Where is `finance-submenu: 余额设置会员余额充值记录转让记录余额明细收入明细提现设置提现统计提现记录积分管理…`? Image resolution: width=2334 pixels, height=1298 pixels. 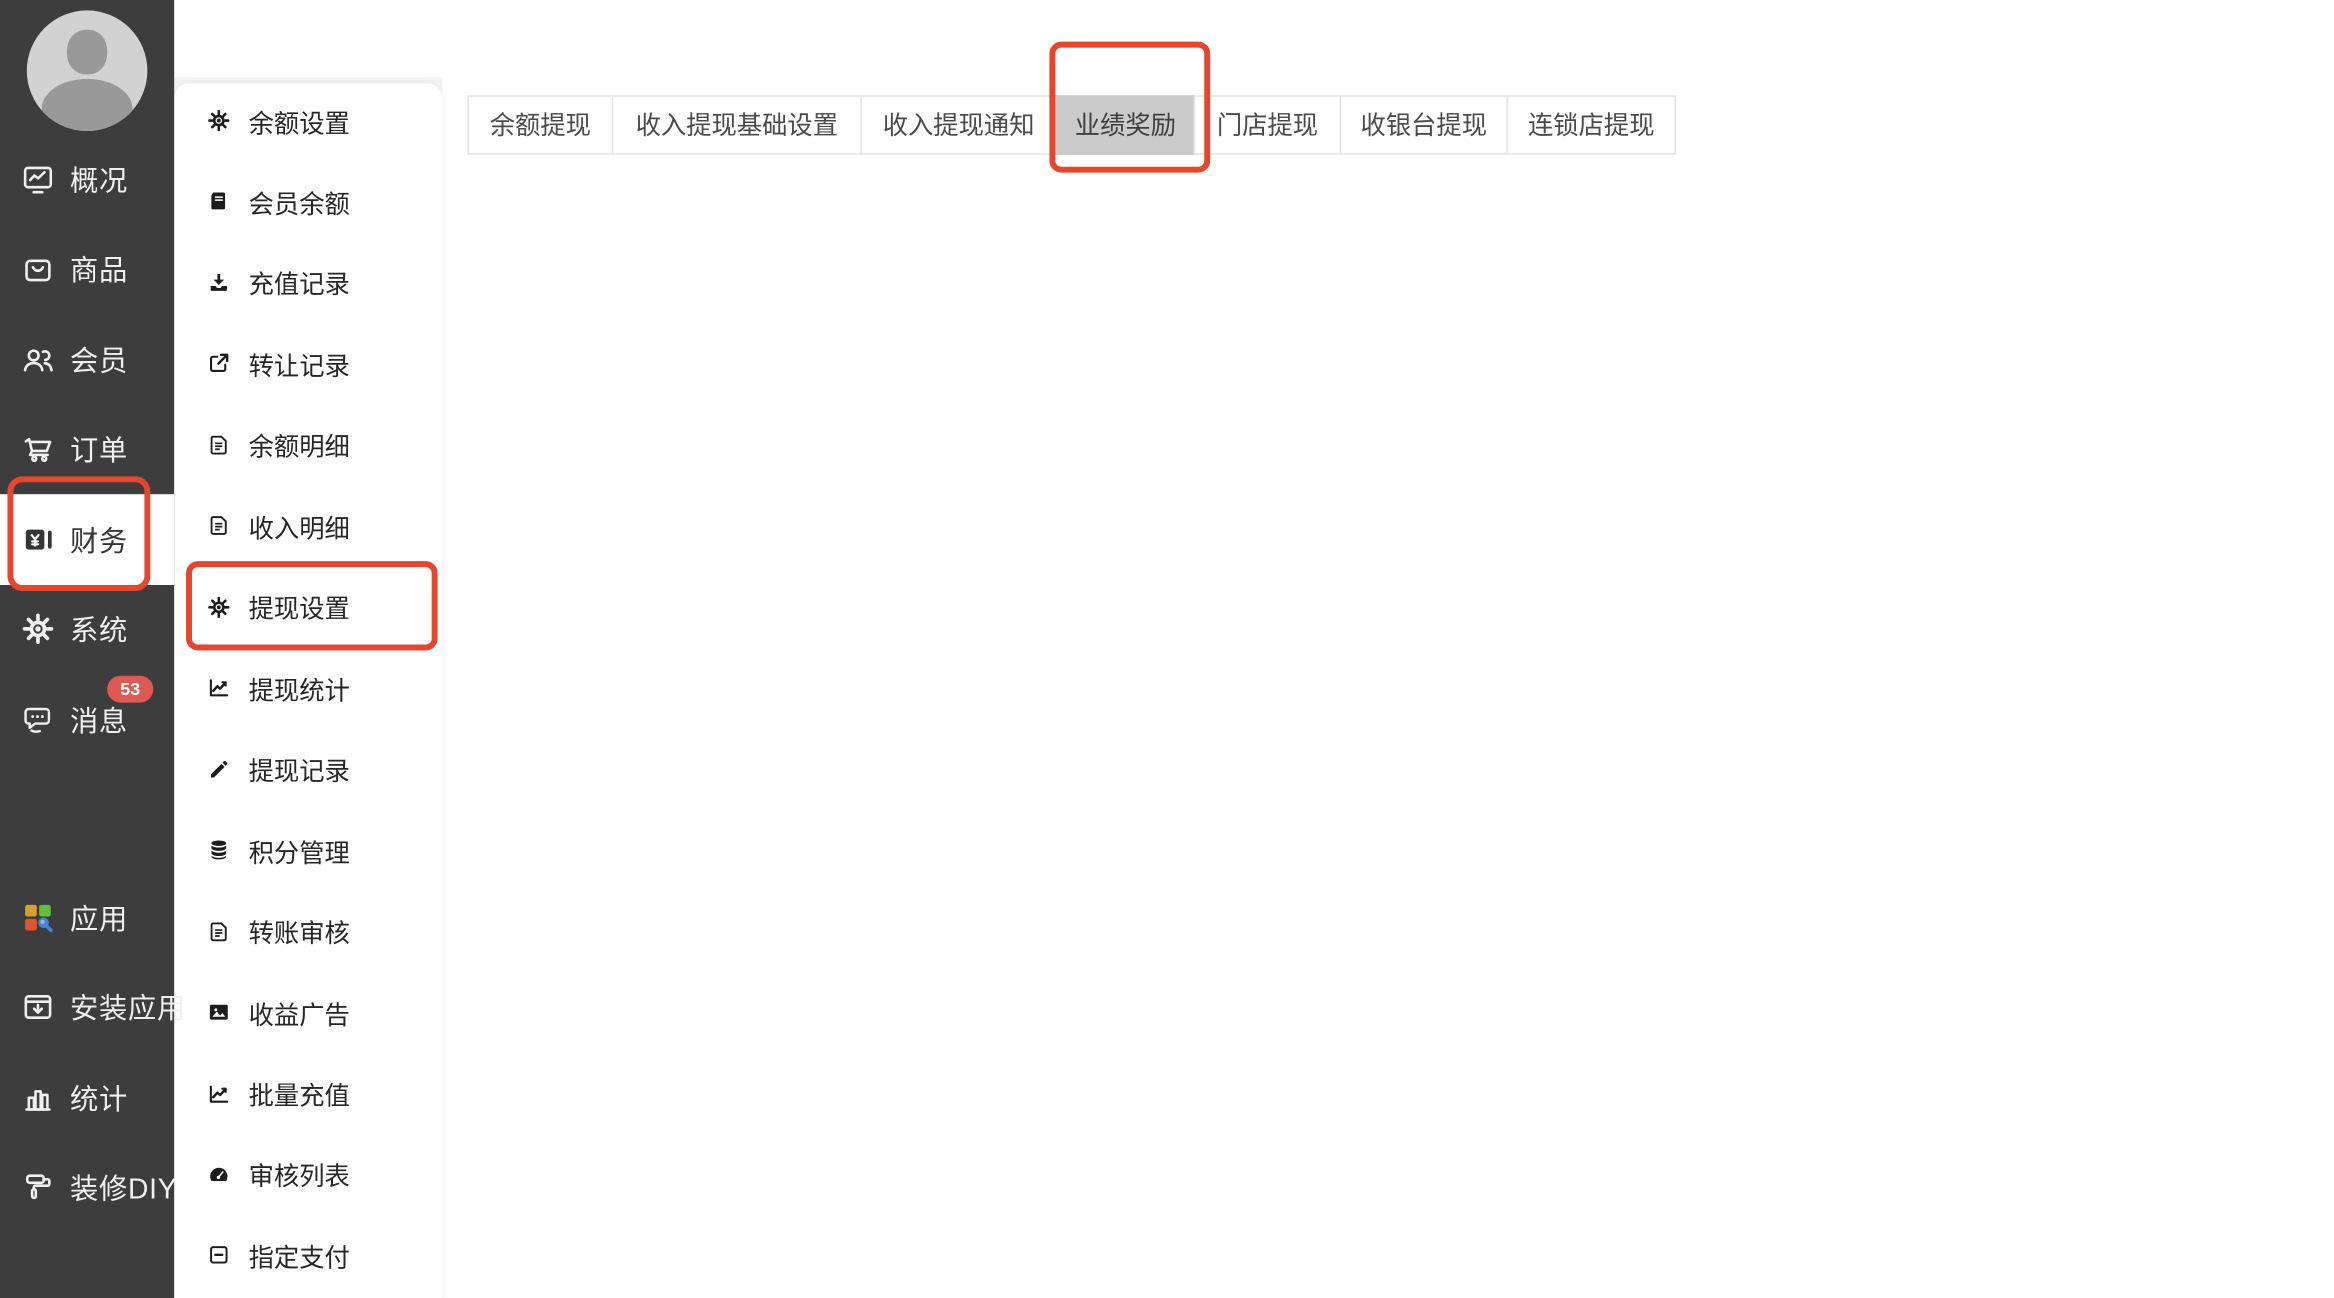 finance-submenu: 余额设置会员余额充值记录转让记录余额明细收入明细提现设置提现统计提现记录积分管理… is located at coordinates (308, 690).